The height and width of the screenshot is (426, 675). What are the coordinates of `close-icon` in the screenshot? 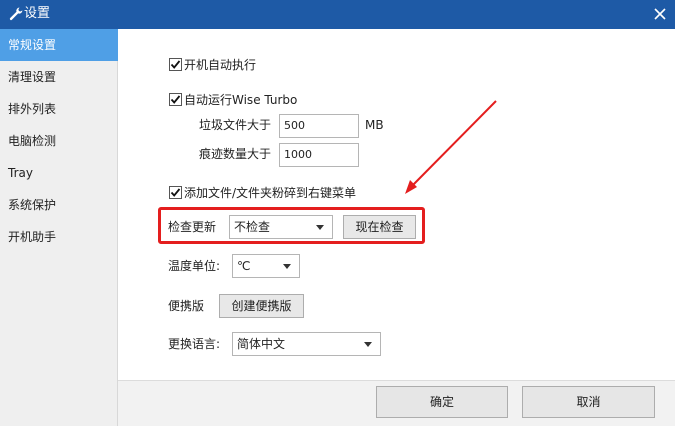 It's located at (660, 14).